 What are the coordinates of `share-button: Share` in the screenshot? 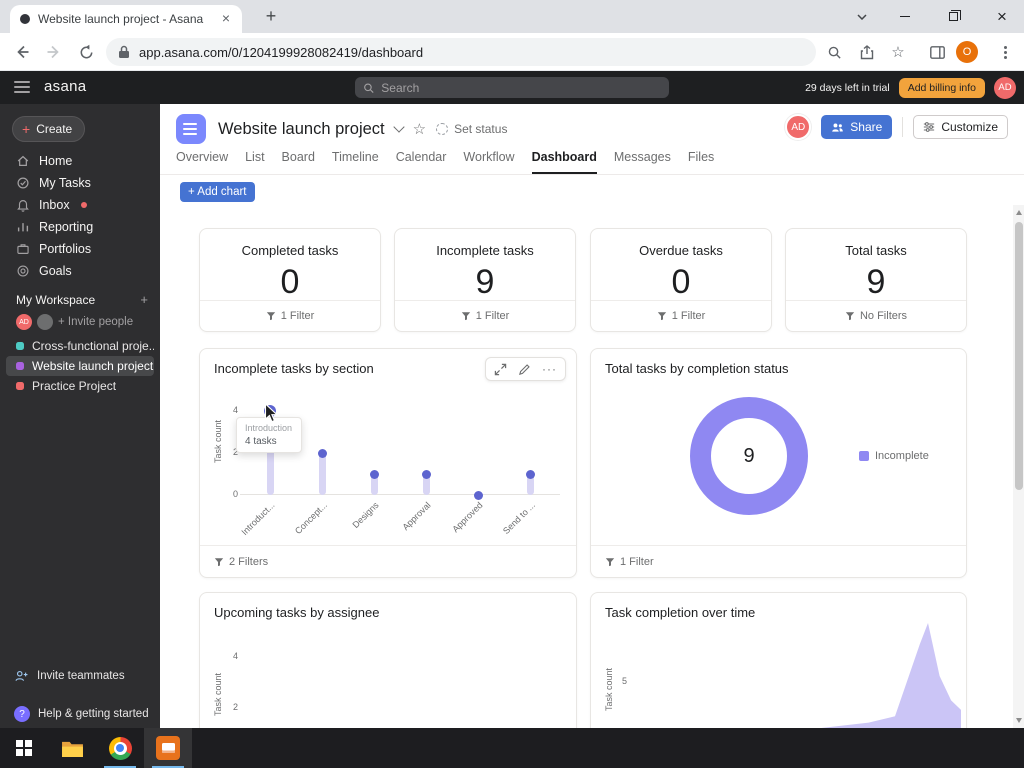 It's located at (857, 127).